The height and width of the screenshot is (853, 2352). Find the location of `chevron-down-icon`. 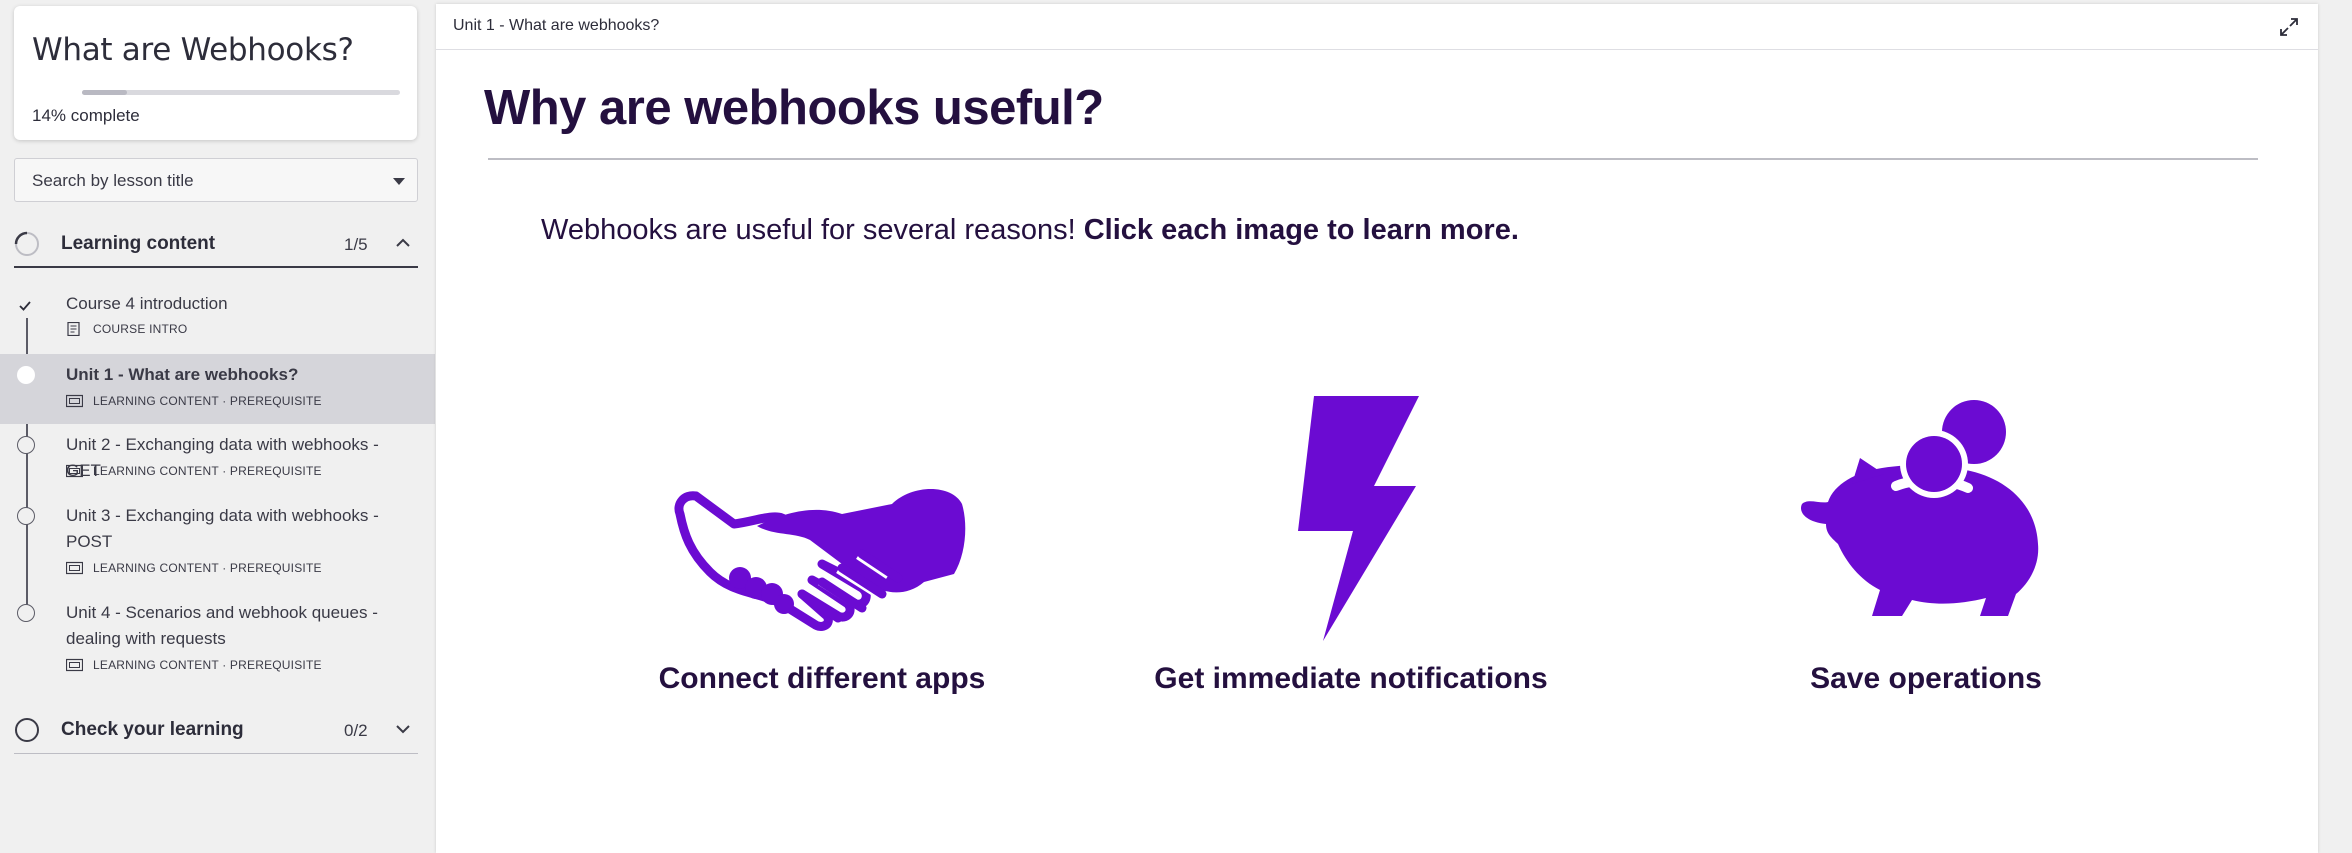

chevron-down-icon is located at coordinates (403, 729).